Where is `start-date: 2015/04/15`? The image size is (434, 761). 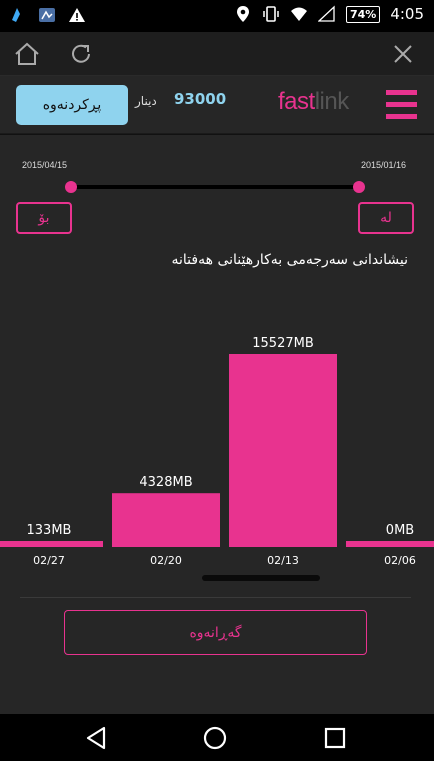 start-date: 2015/04/15 is located at coordinates (45, 165).